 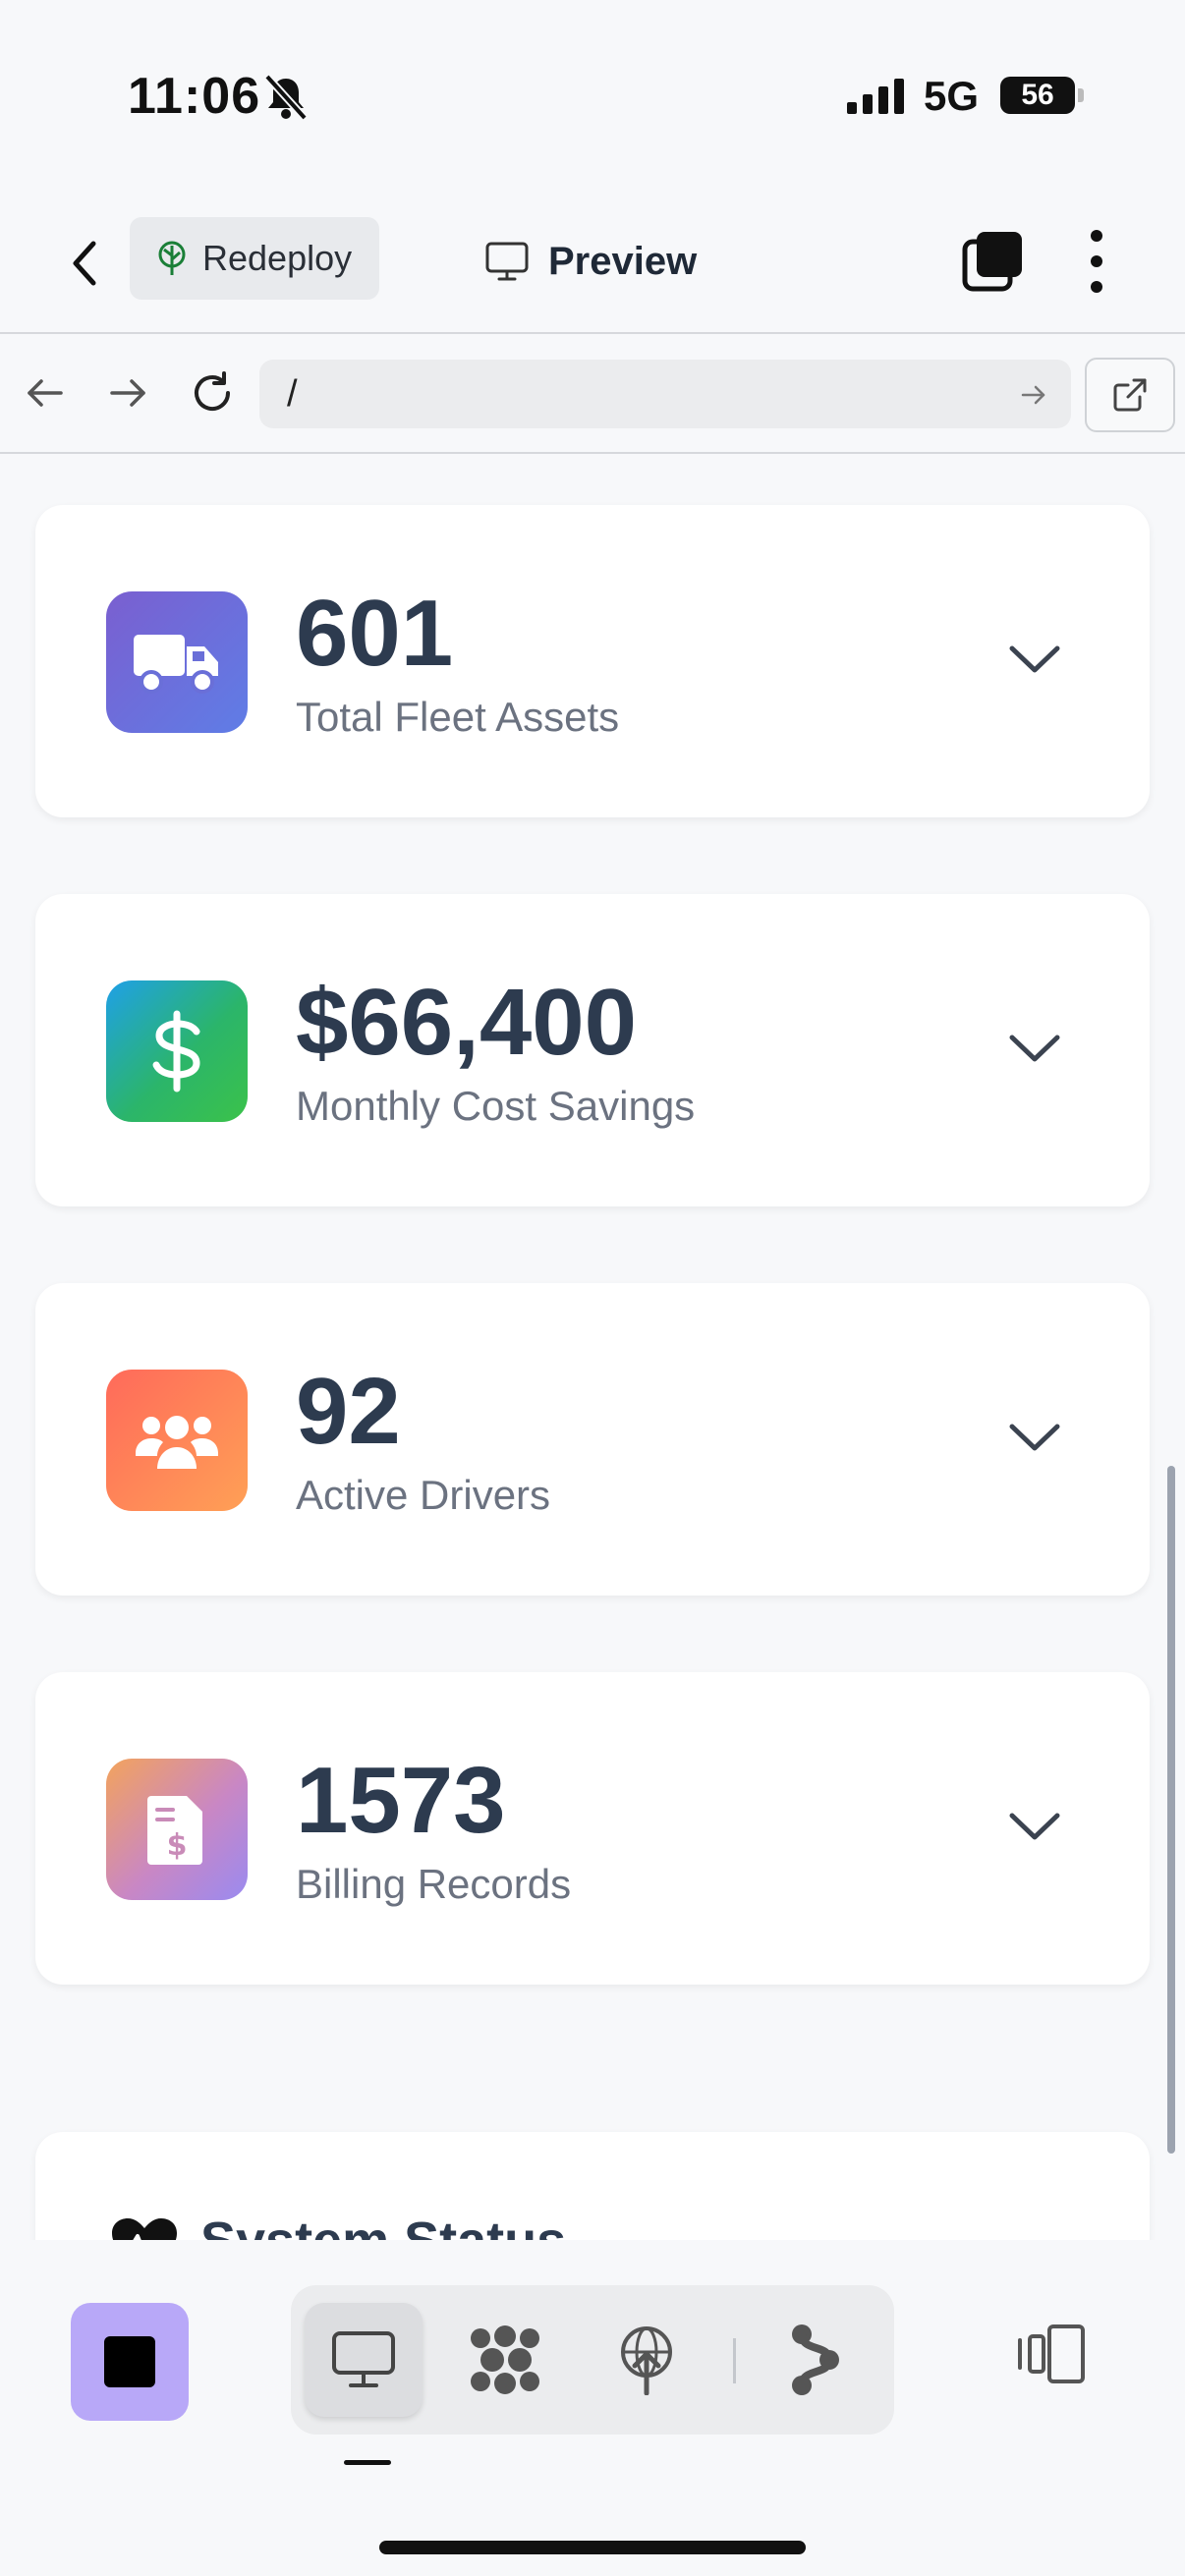 What do you see at coordinates (458, 717) in the screenshot?
I see `stat-label: Total Fleet Assets` at bounding box center [458, 717].